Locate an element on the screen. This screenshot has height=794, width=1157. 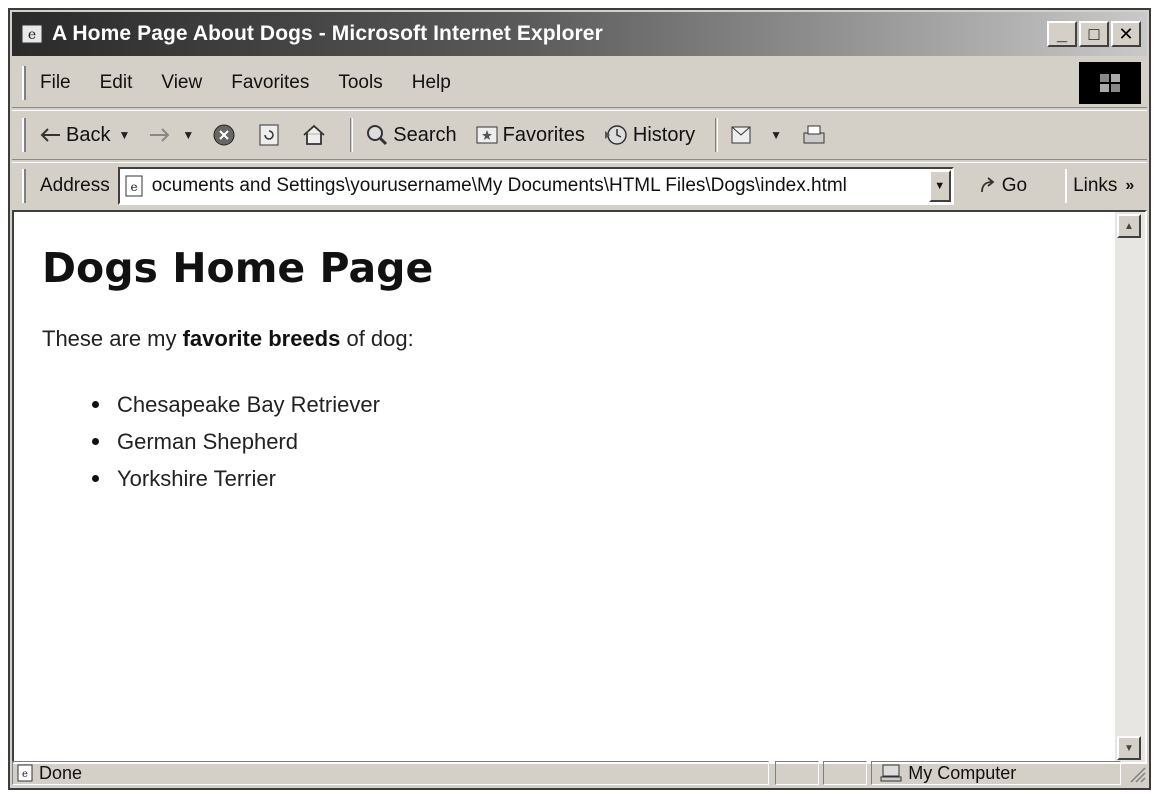
scroll-down-button: ▼ is located at coordinates (1129, 748).